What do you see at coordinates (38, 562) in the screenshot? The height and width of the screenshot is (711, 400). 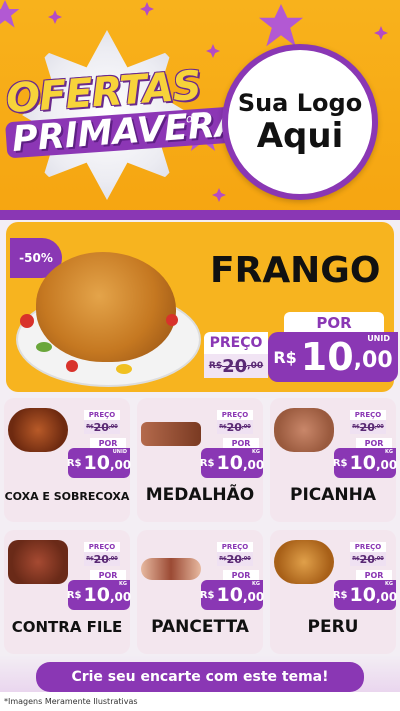 I see `steak-image` at bounding box center [38, 562].